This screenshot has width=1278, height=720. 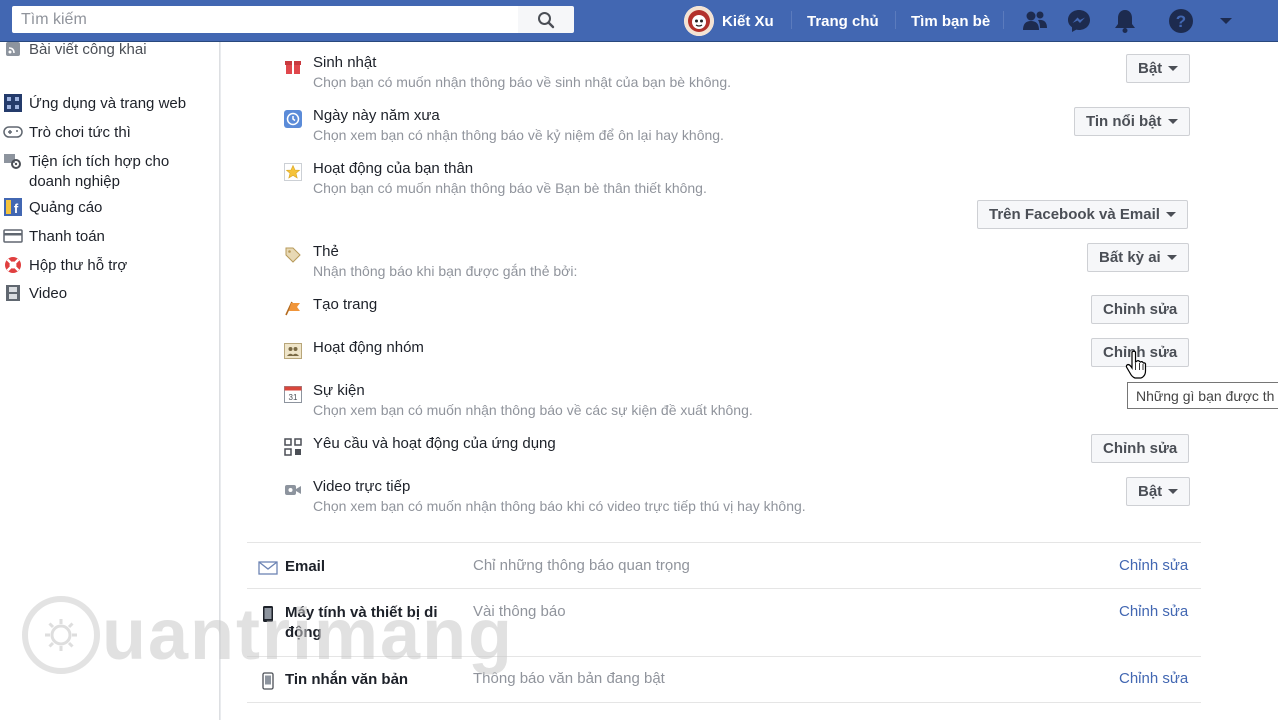 What do you see at coordinates (345, 62) in the screenshot?
I see `setting-title: Sinh nhật` at bounding box center [345, 62].